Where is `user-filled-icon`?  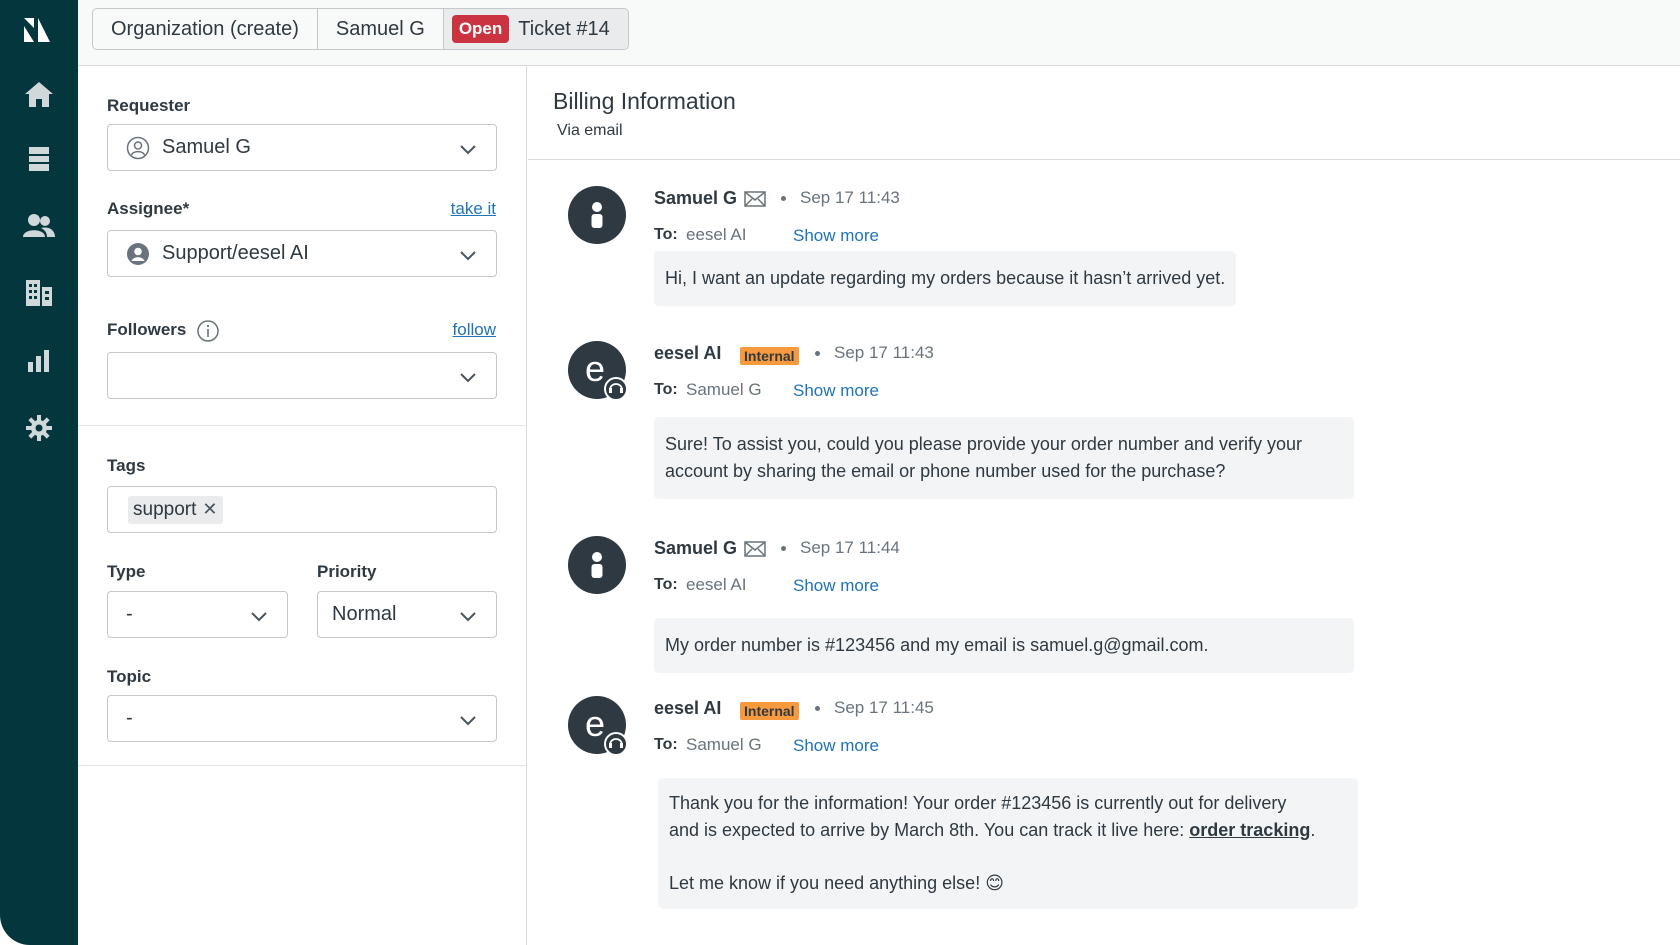
user-filled-icon is located at coordinates (138, 253).